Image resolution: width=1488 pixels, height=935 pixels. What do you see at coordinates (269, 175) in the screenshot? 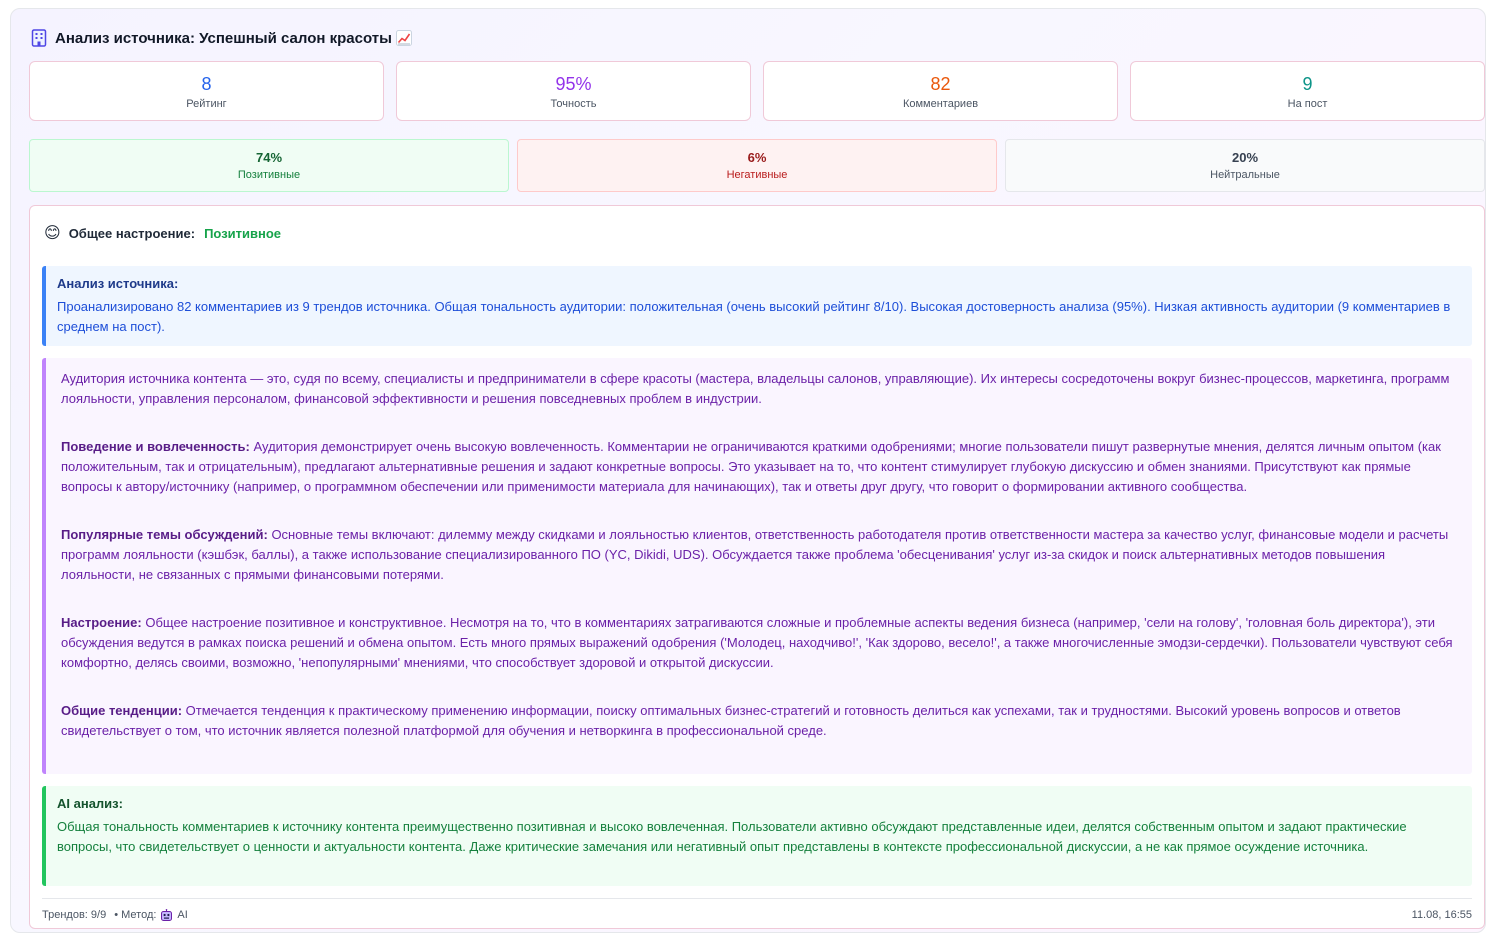
I see `sentiment-label: Позитивные` at bounding box center [269, 175].